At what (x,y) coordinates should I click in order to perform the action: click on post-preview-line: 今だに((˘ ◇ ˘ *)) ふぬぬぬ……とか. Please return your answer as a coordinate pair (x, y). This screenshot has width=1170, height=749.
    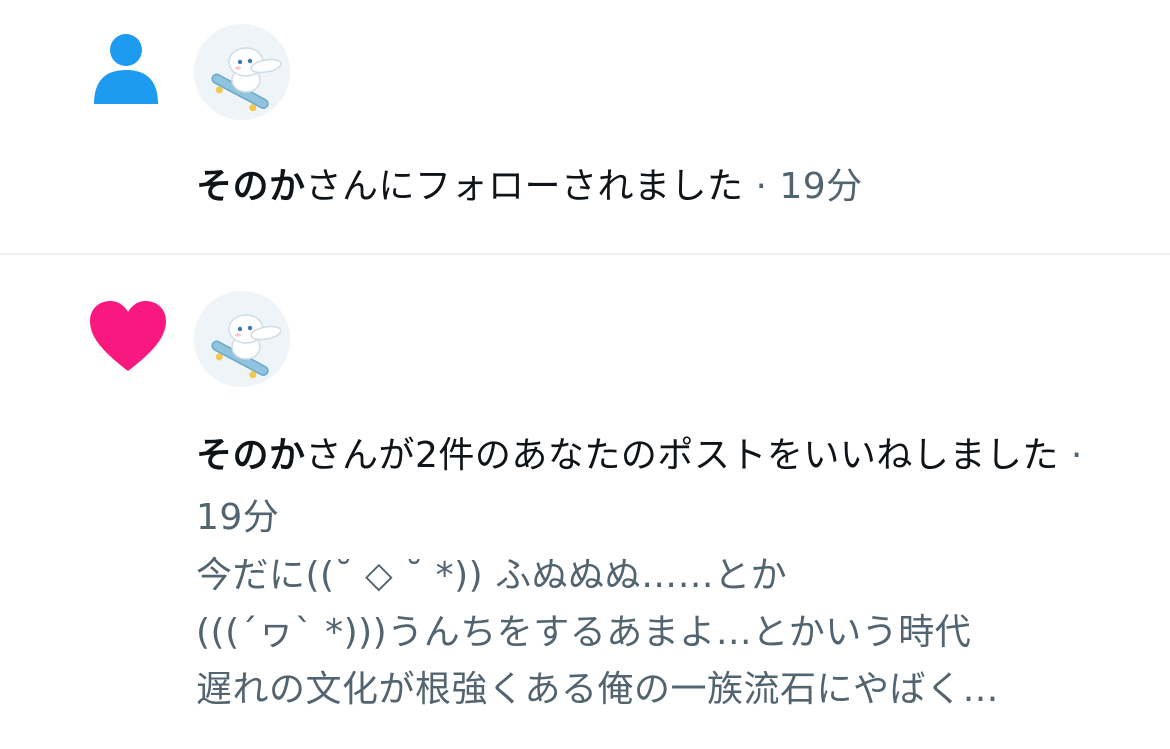
    Looking at the image, I should click on (492, 575).